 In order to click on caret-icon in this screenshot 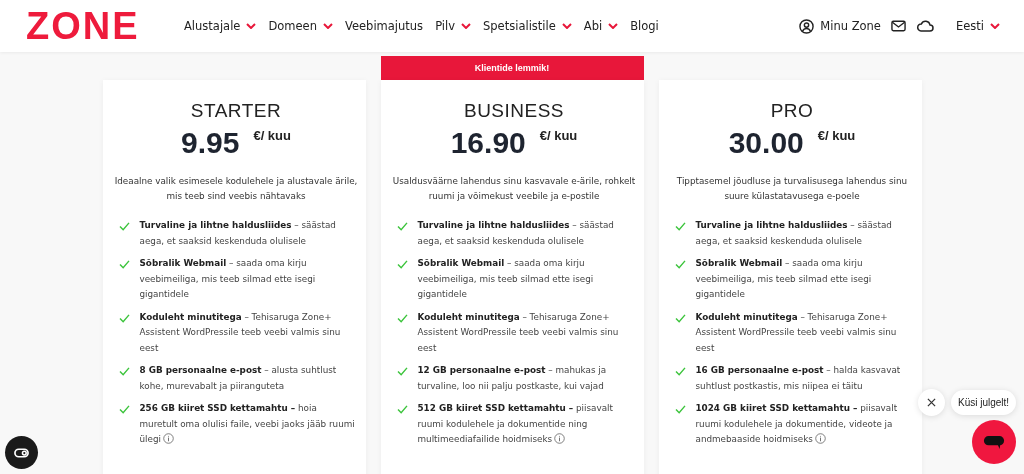, I will do `click(995, 26)`.